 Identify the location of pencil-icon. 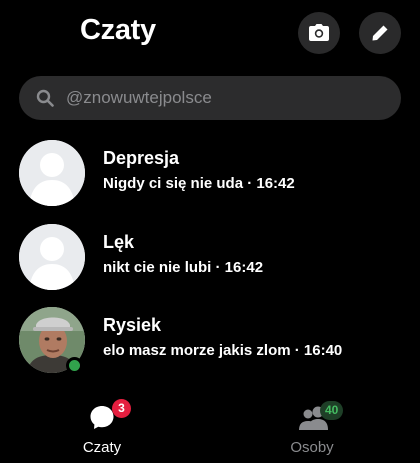
(380, 33).